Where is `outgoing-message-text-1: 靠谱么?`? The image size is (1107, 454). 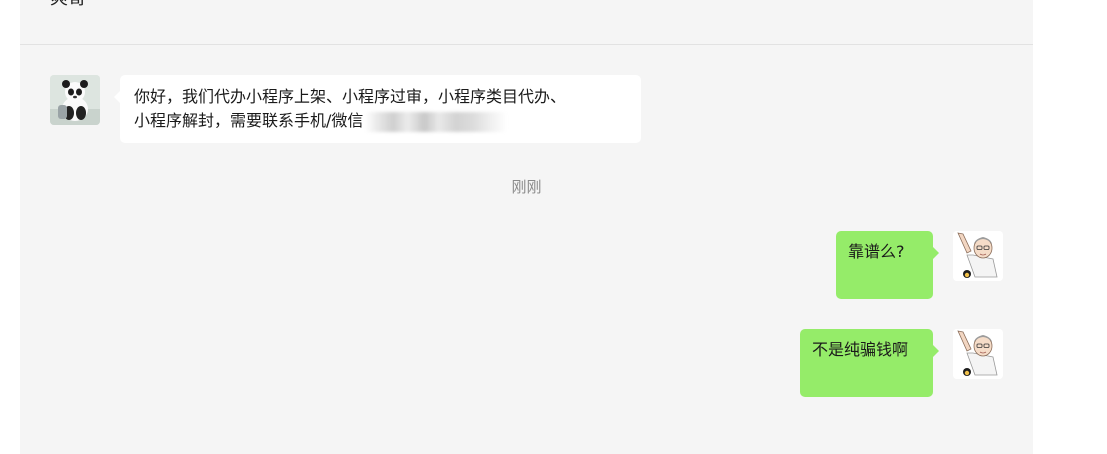
outgoing-message-text-1: 靠谱么? is located at coordinates (876, 251).